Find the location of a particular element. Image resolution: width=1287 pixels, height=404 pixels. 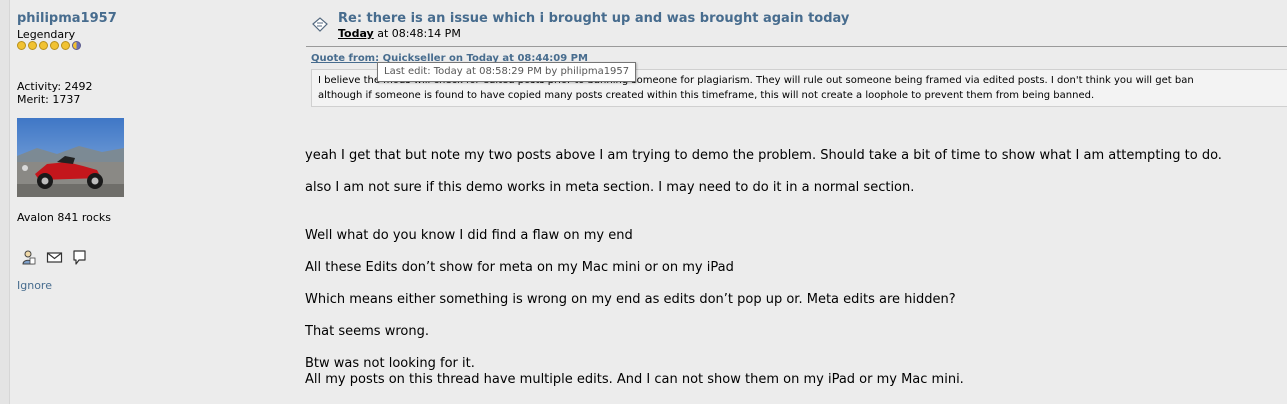

rank-coin-half-icon is located at coordinates (76, 45).